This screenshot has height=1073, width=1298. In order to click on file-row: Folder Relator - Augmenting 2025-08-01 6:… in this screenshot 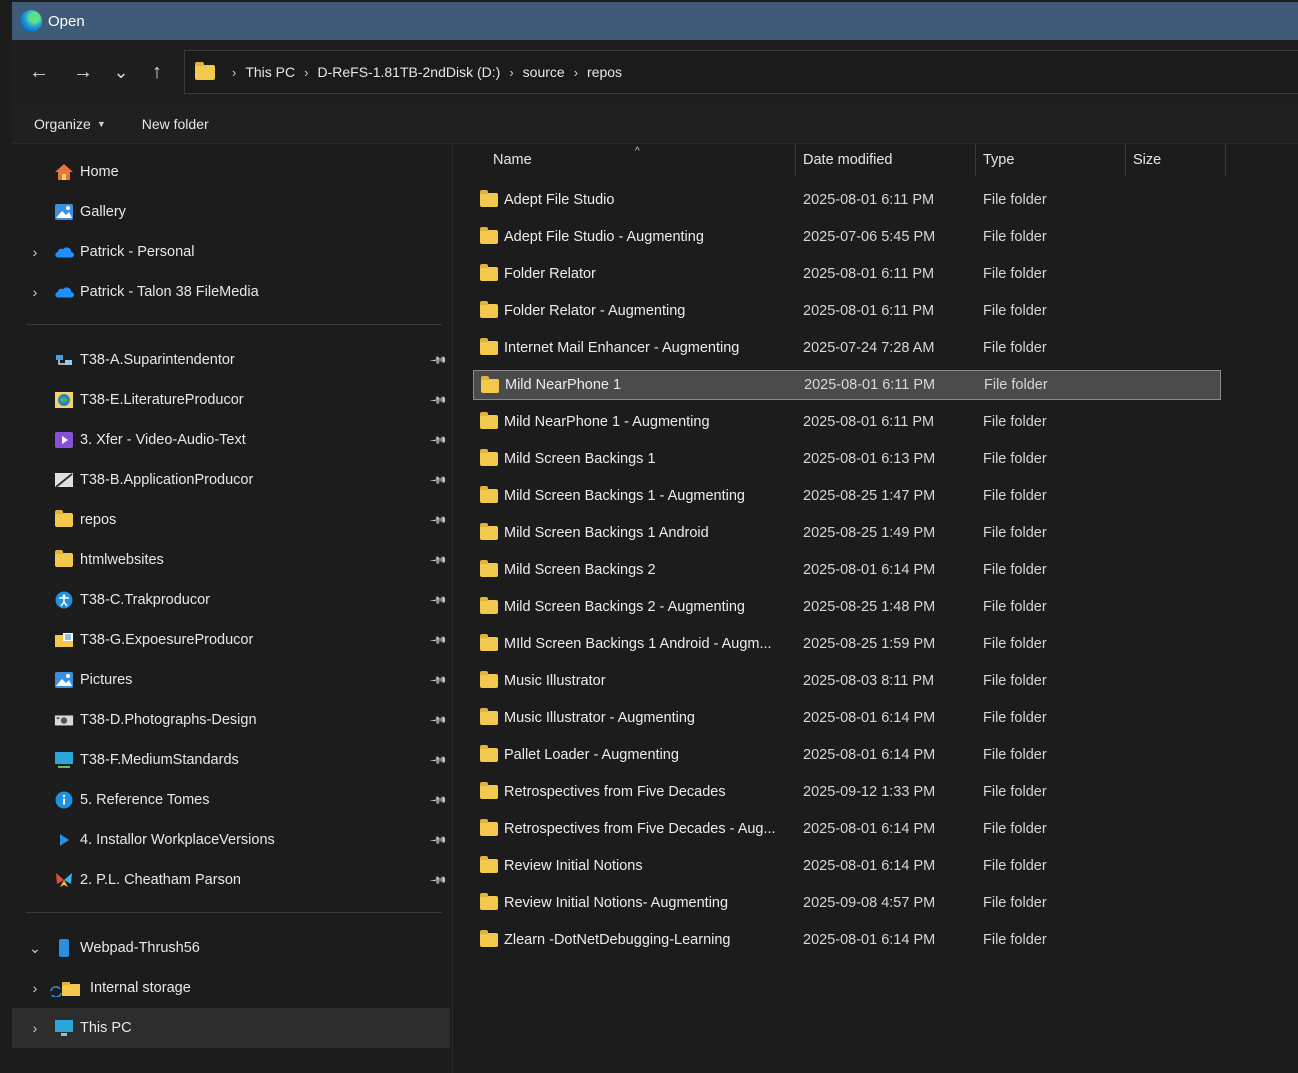, I will do `click(847, 311)`.